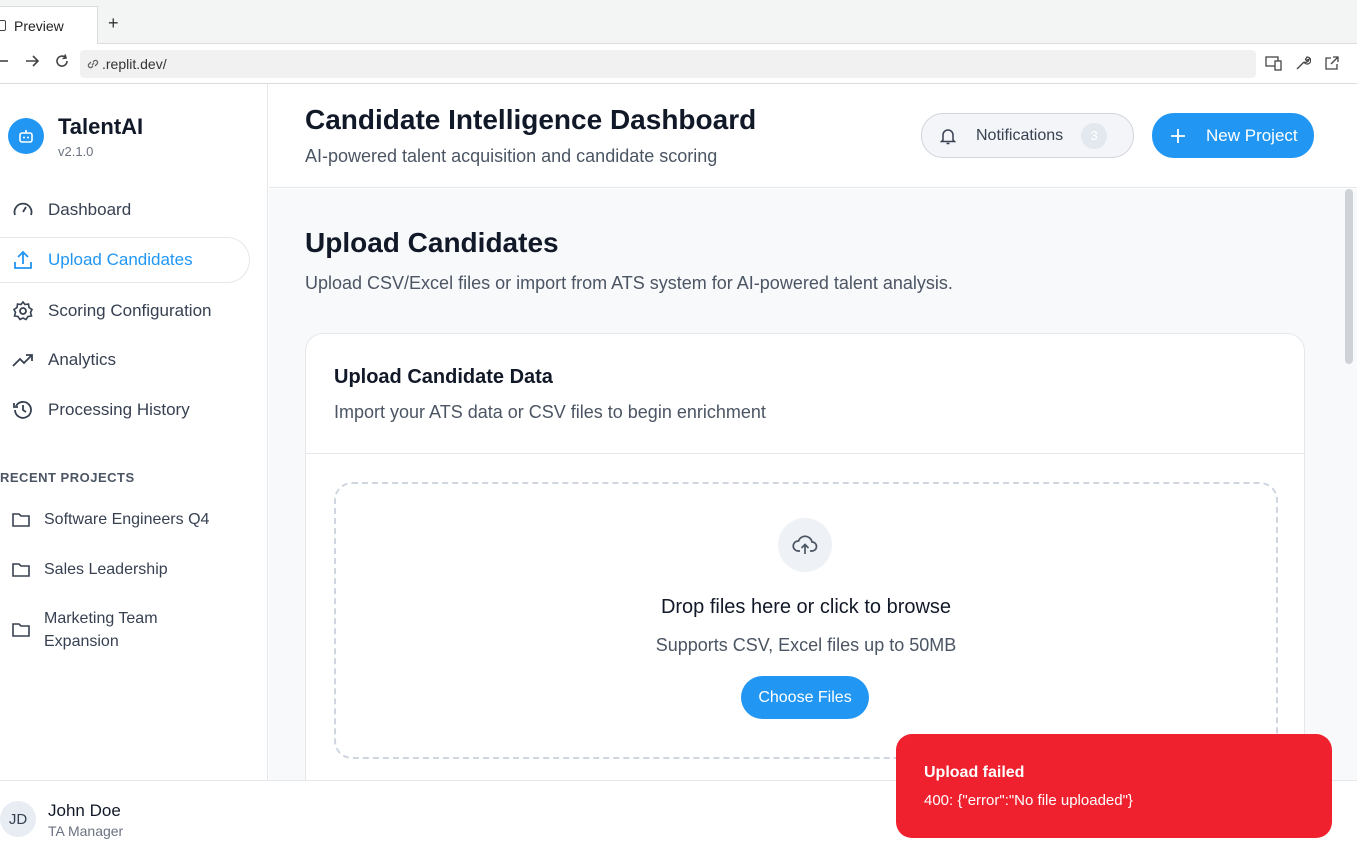 This screenshot has width=1357, height=852. Describe the element at coordinates (1332, 65) in the screenshot. I see `open-external-icon` at that location.